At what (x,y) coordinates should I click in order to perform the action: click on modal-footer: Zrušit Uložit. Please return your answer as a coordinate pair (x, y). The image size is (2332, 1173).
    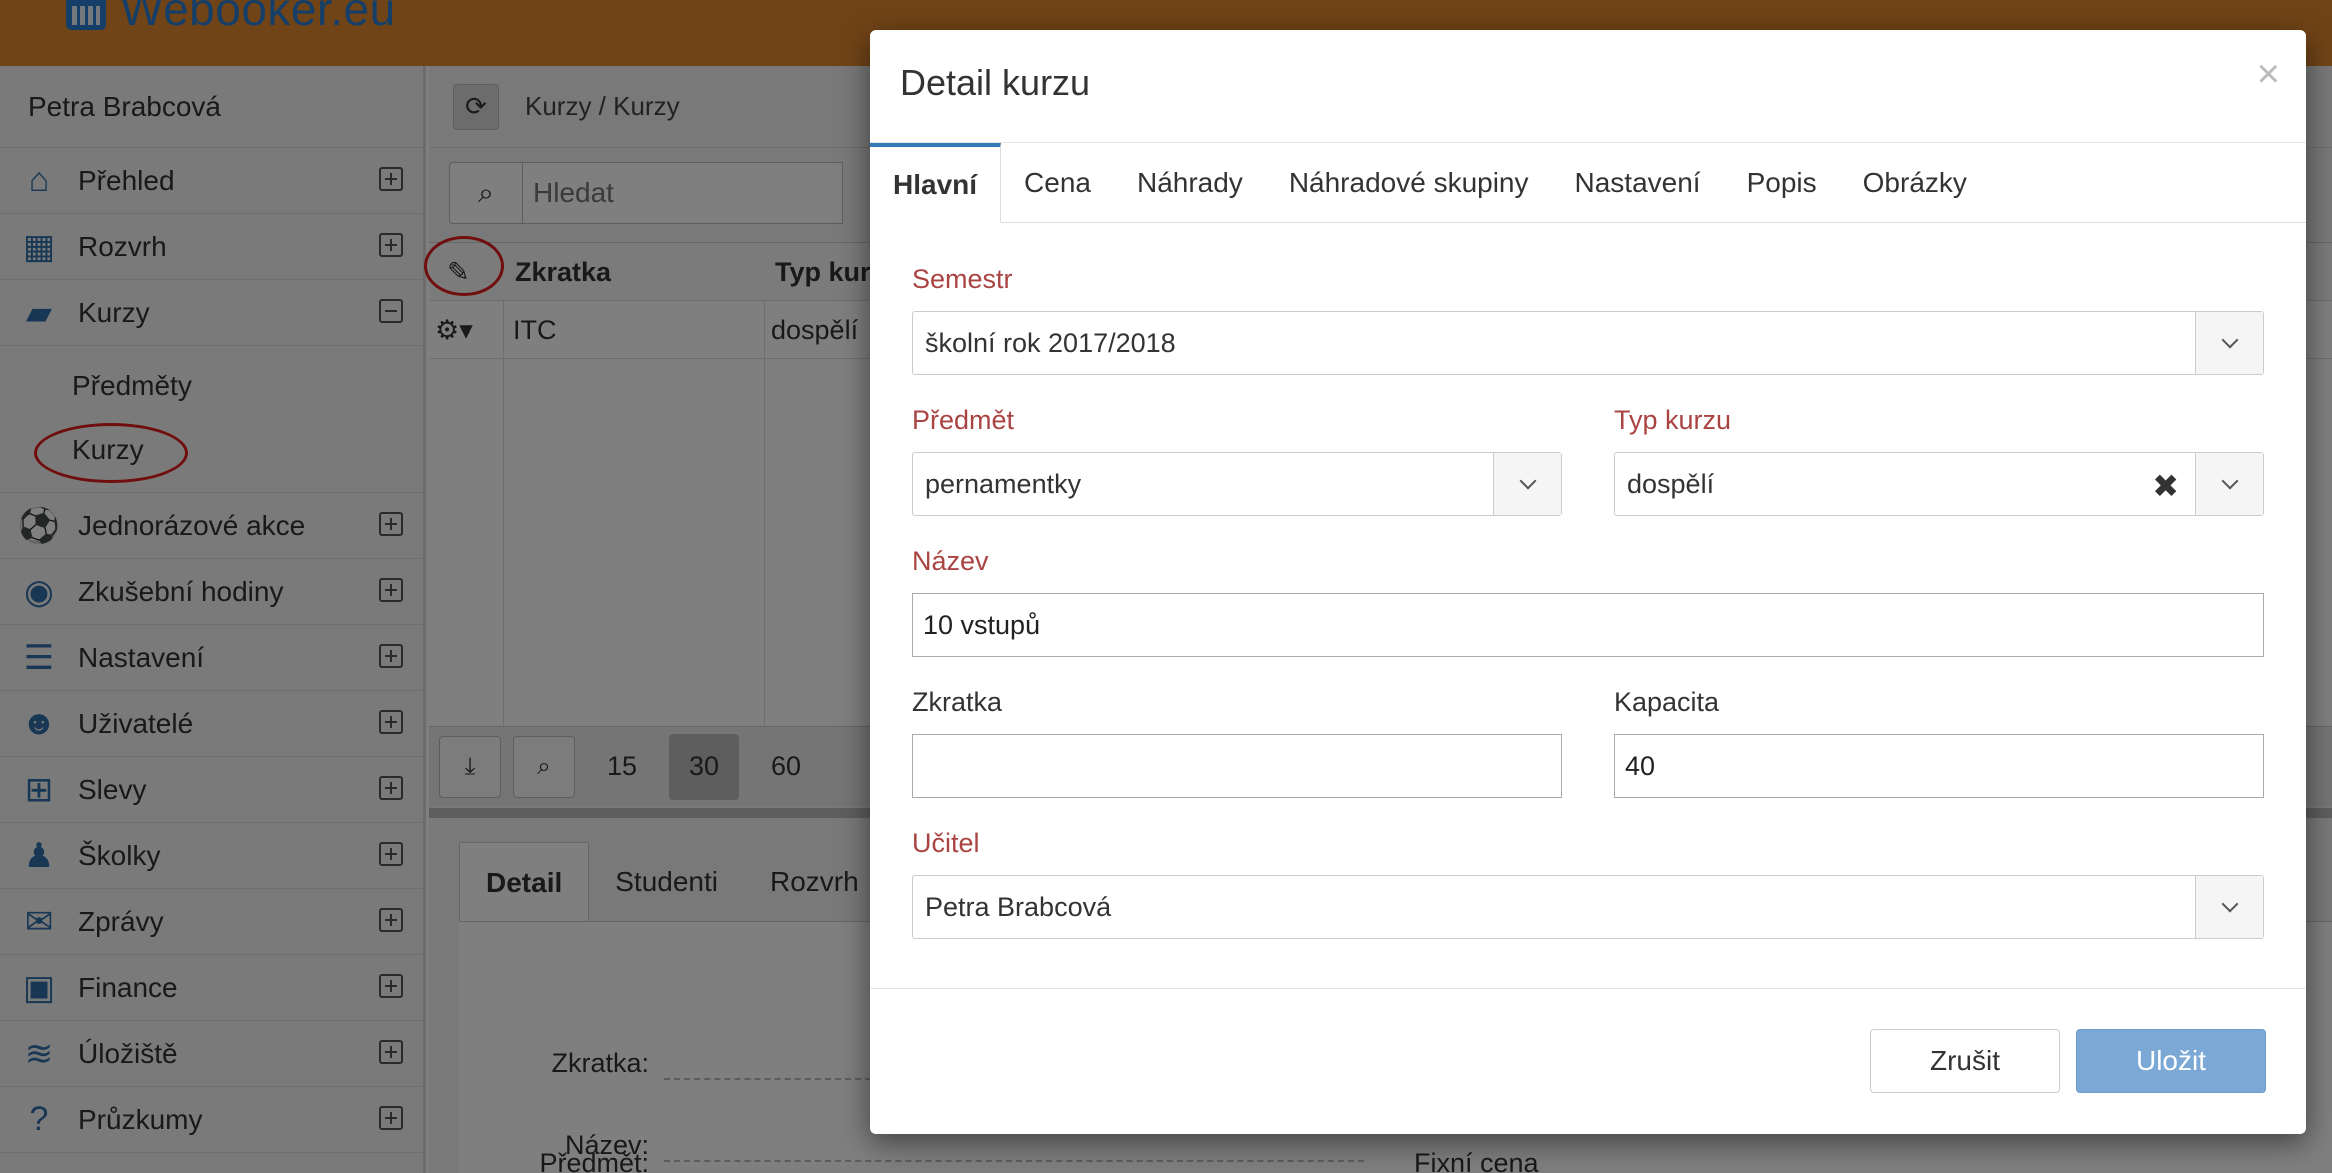
    Looking at the image, I should click on (1588, 1061).